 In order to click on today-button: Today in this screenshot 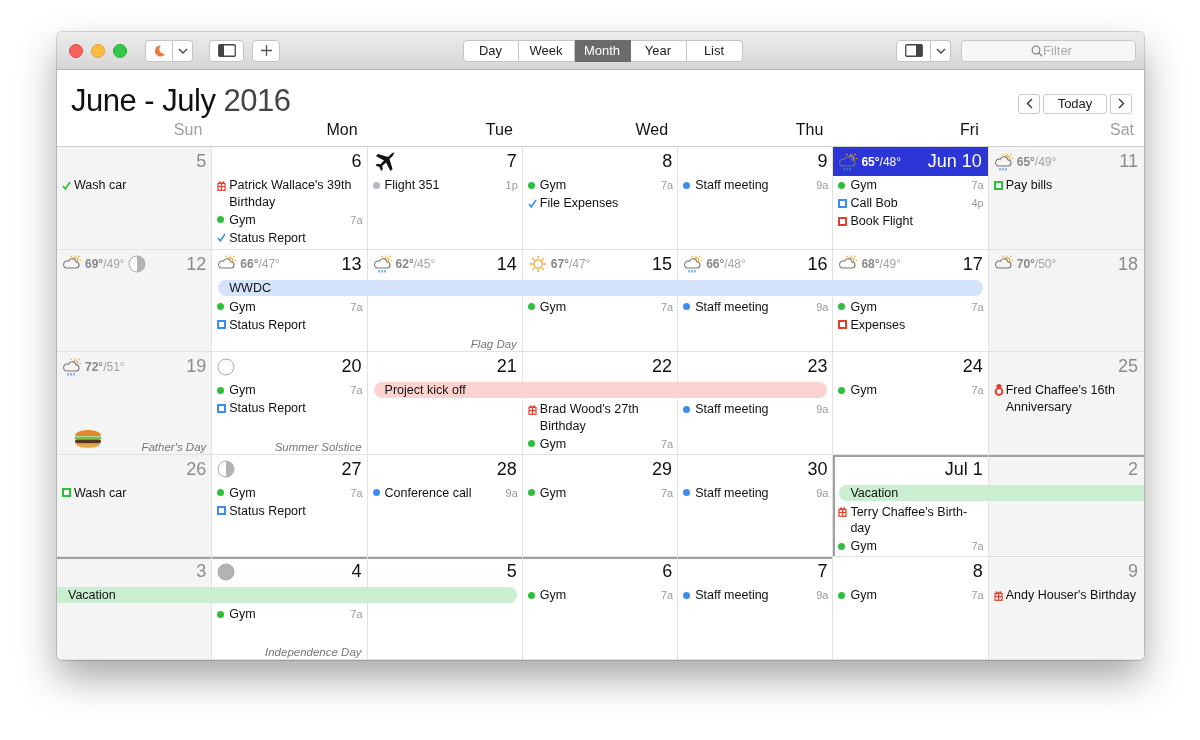, I will do `click(1075, 103)`.